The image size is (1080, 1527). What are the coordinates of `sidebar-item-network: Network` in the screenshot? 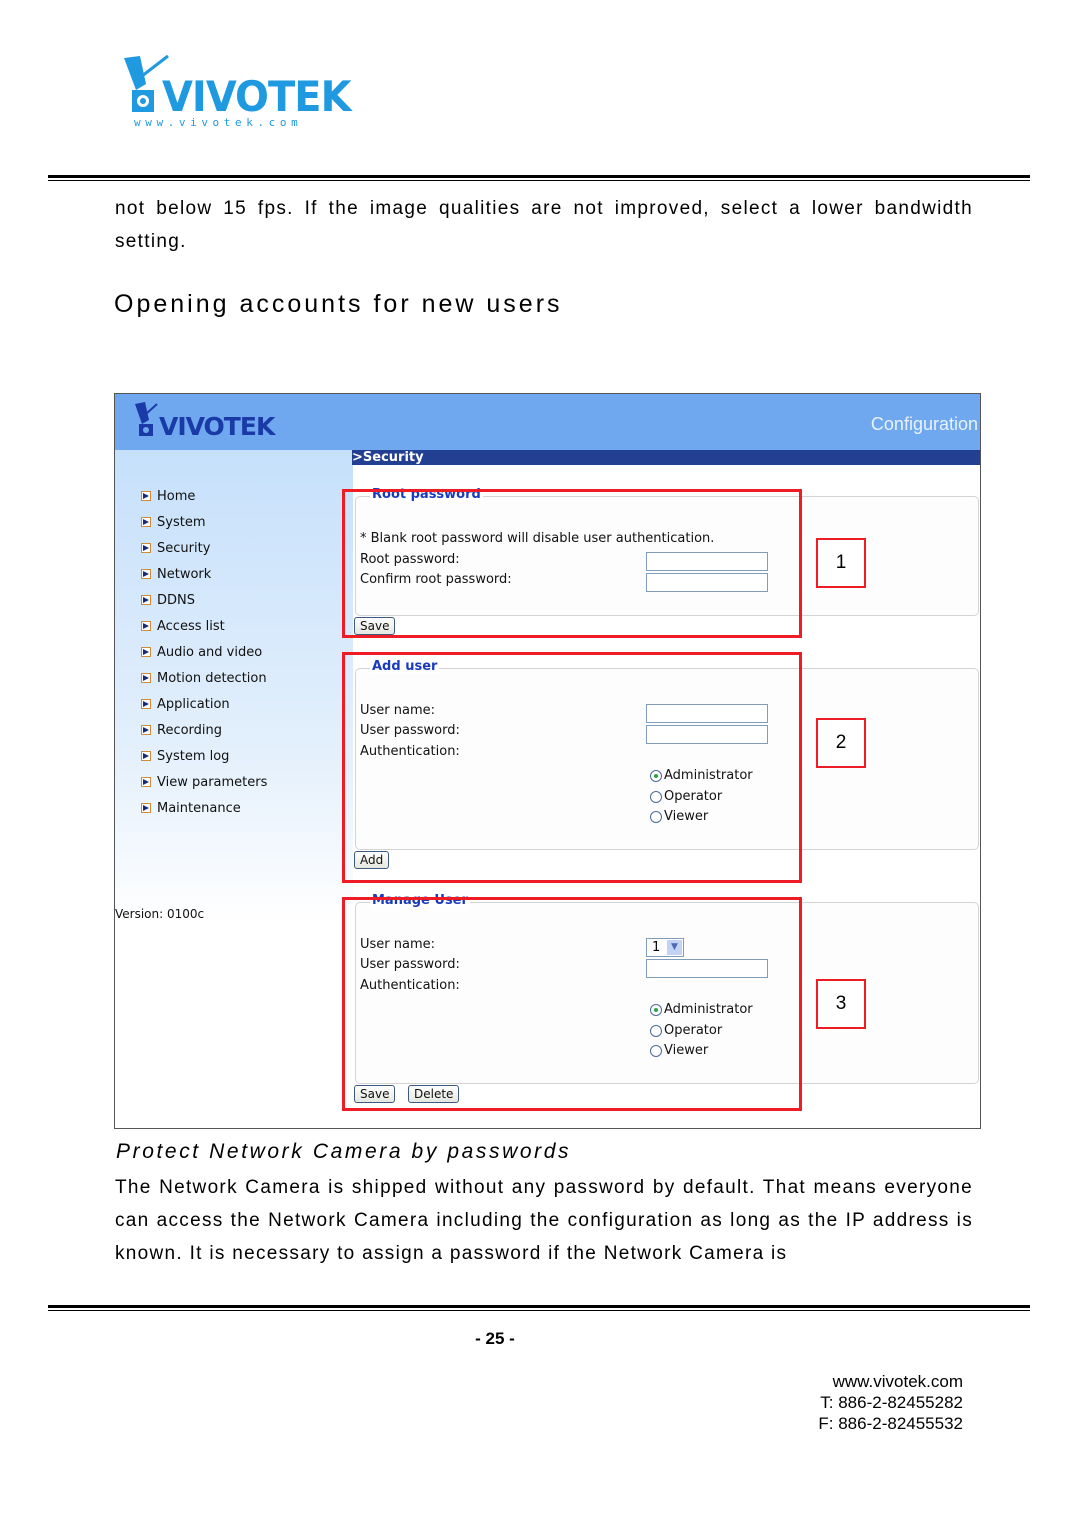 It's located at (176, 574).